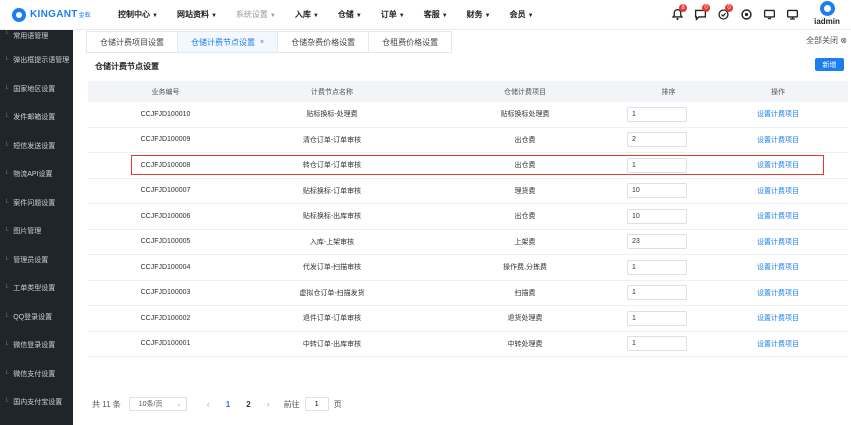 The image size is (851, 425). I want to click on nav-item-5: 订单 ▼, so click(393, 14).